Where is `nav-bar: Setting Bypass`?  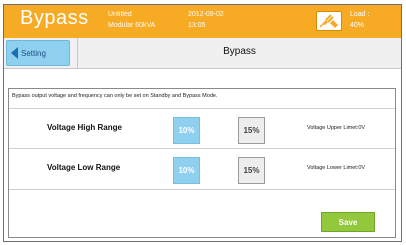 nav-bar: Setting Bypass is located at coordinates (202, 53).